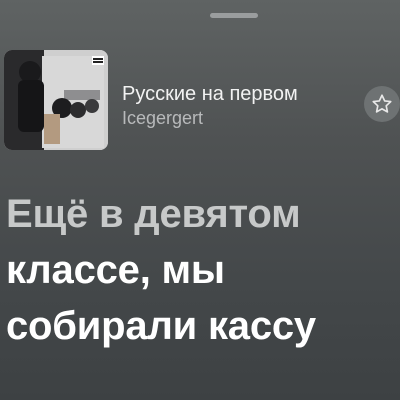 The image size is (400, 400). I want to click on lyric-line-current: классе, мы, so click(203, 270).